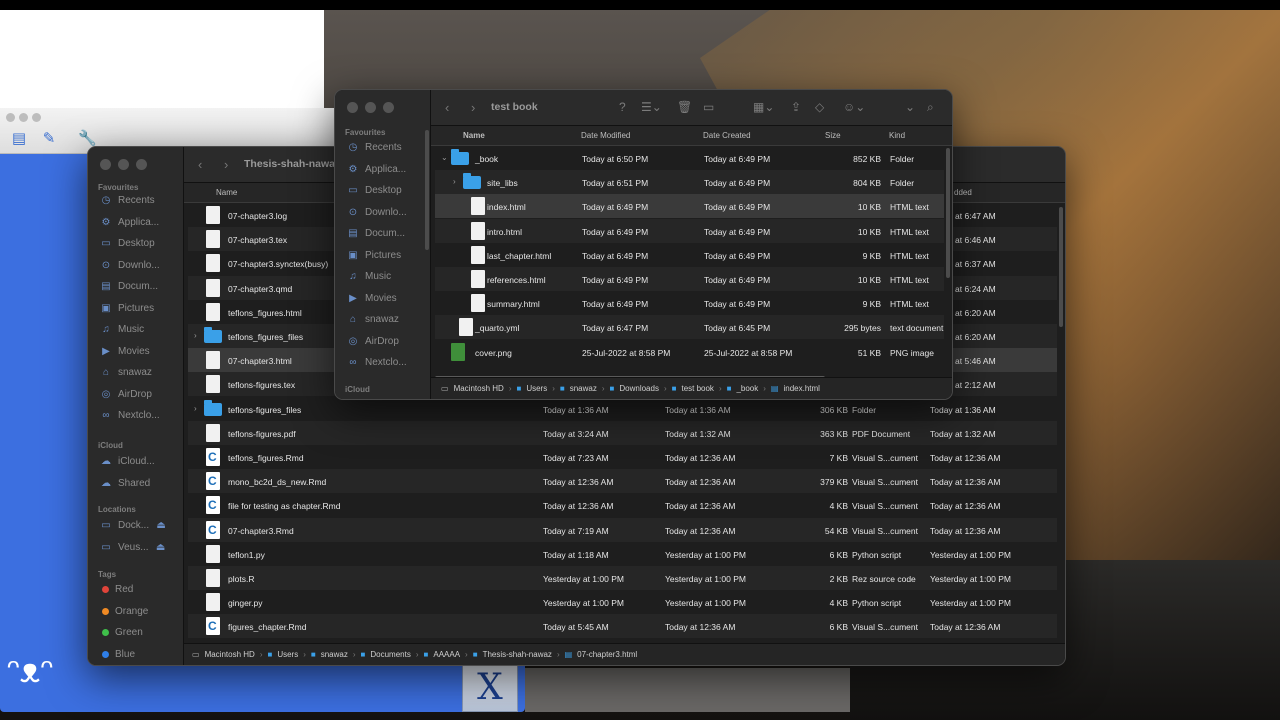  I want to click on sidebar-scrollbar, so click(427, 190).